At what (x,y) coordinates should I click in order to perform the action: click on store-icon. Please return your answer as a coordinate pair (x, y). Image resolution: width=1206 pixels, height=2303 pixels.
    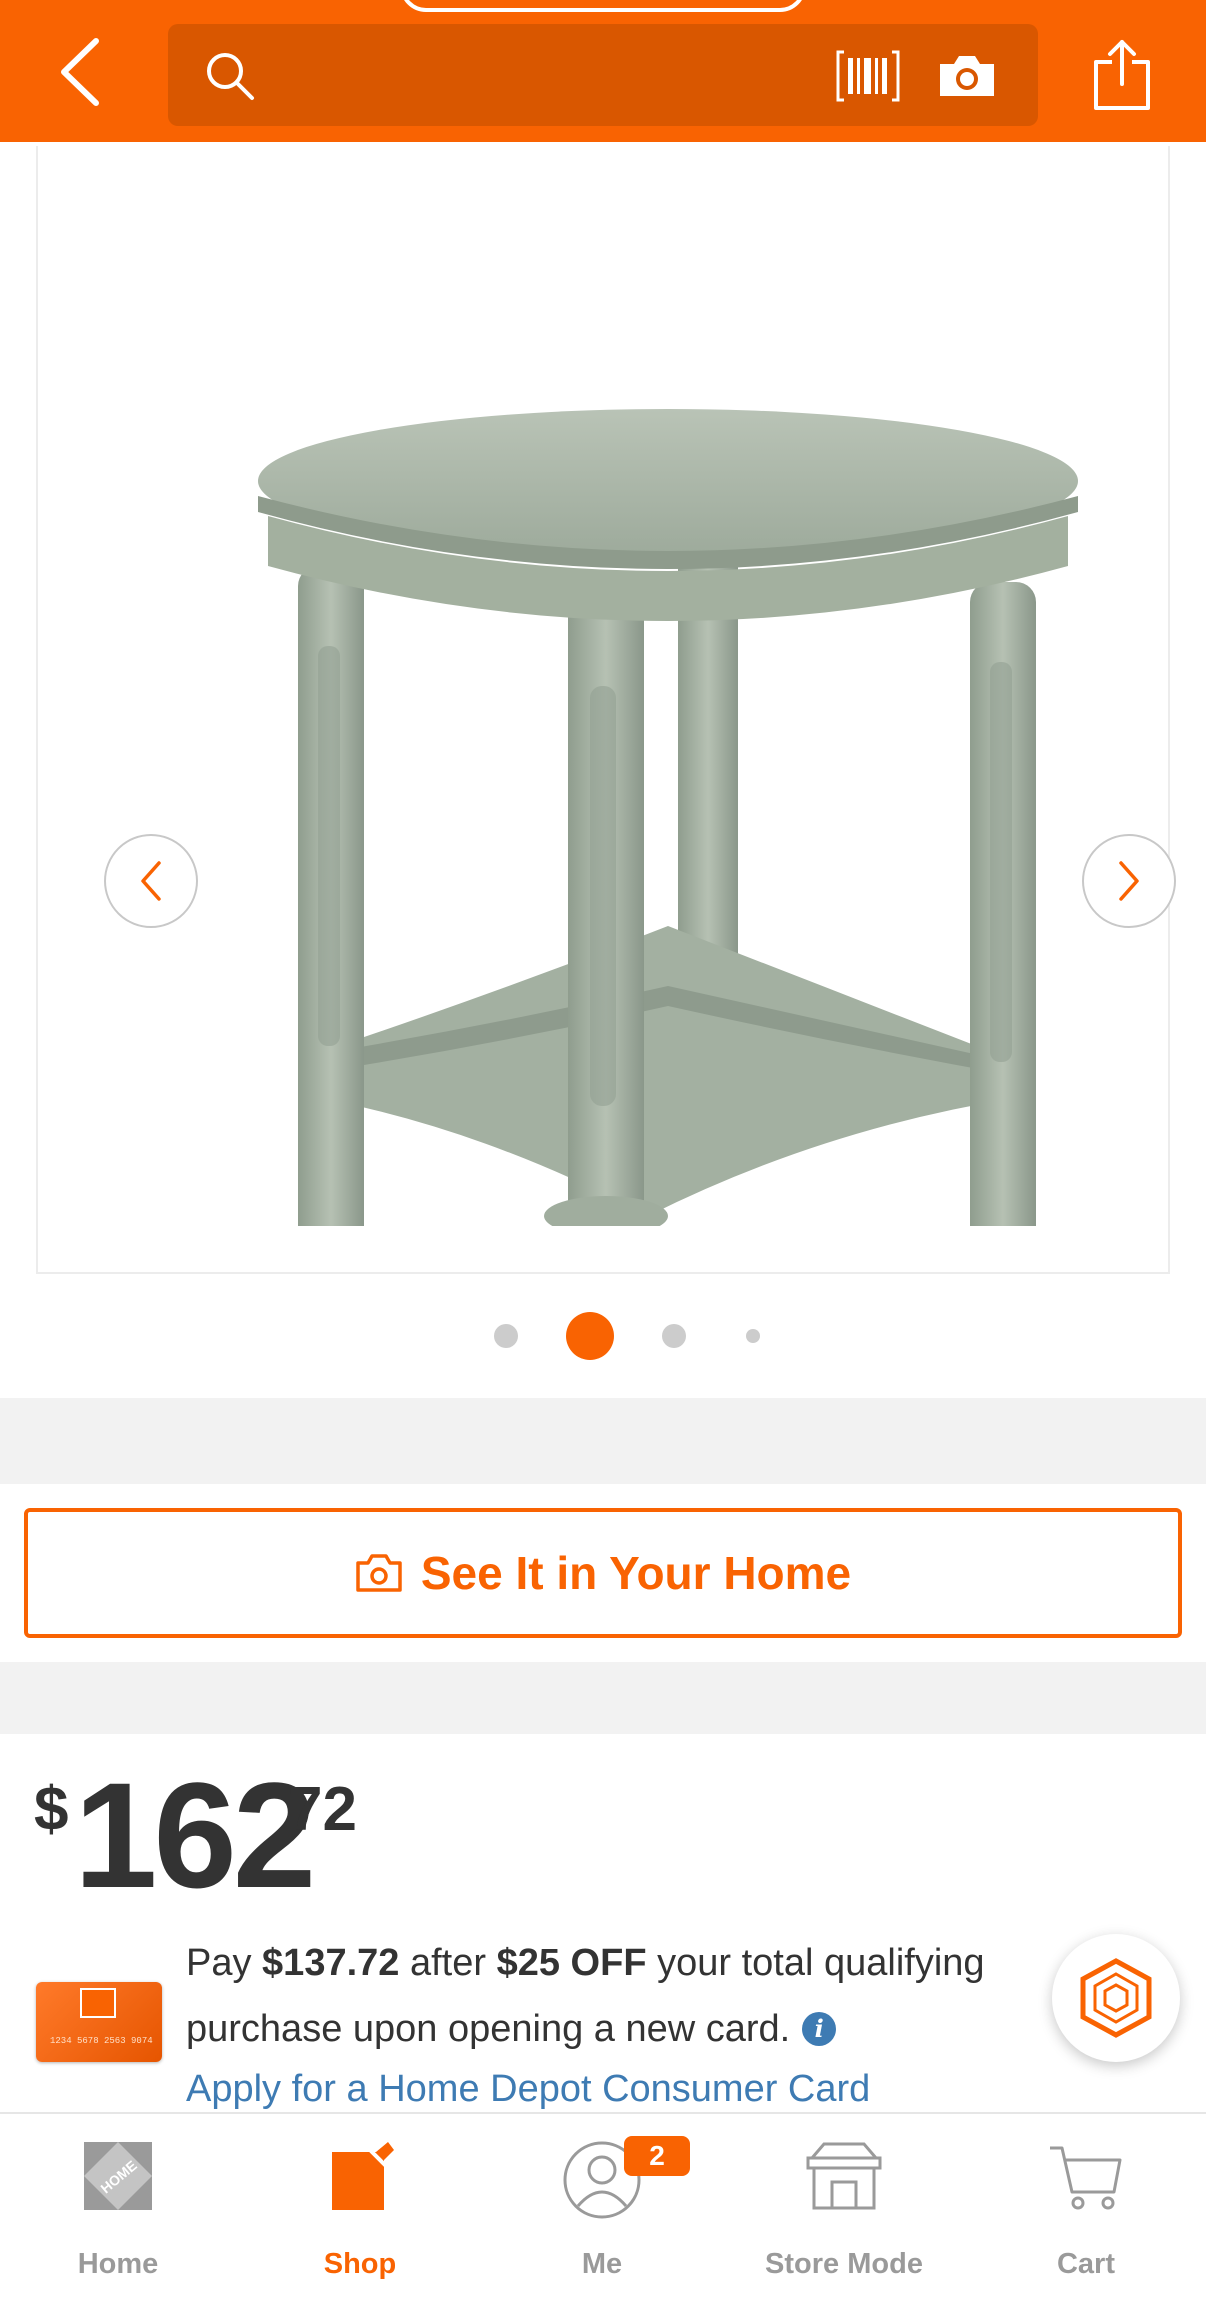
    Looking at the image, I should click on (844, 2176).